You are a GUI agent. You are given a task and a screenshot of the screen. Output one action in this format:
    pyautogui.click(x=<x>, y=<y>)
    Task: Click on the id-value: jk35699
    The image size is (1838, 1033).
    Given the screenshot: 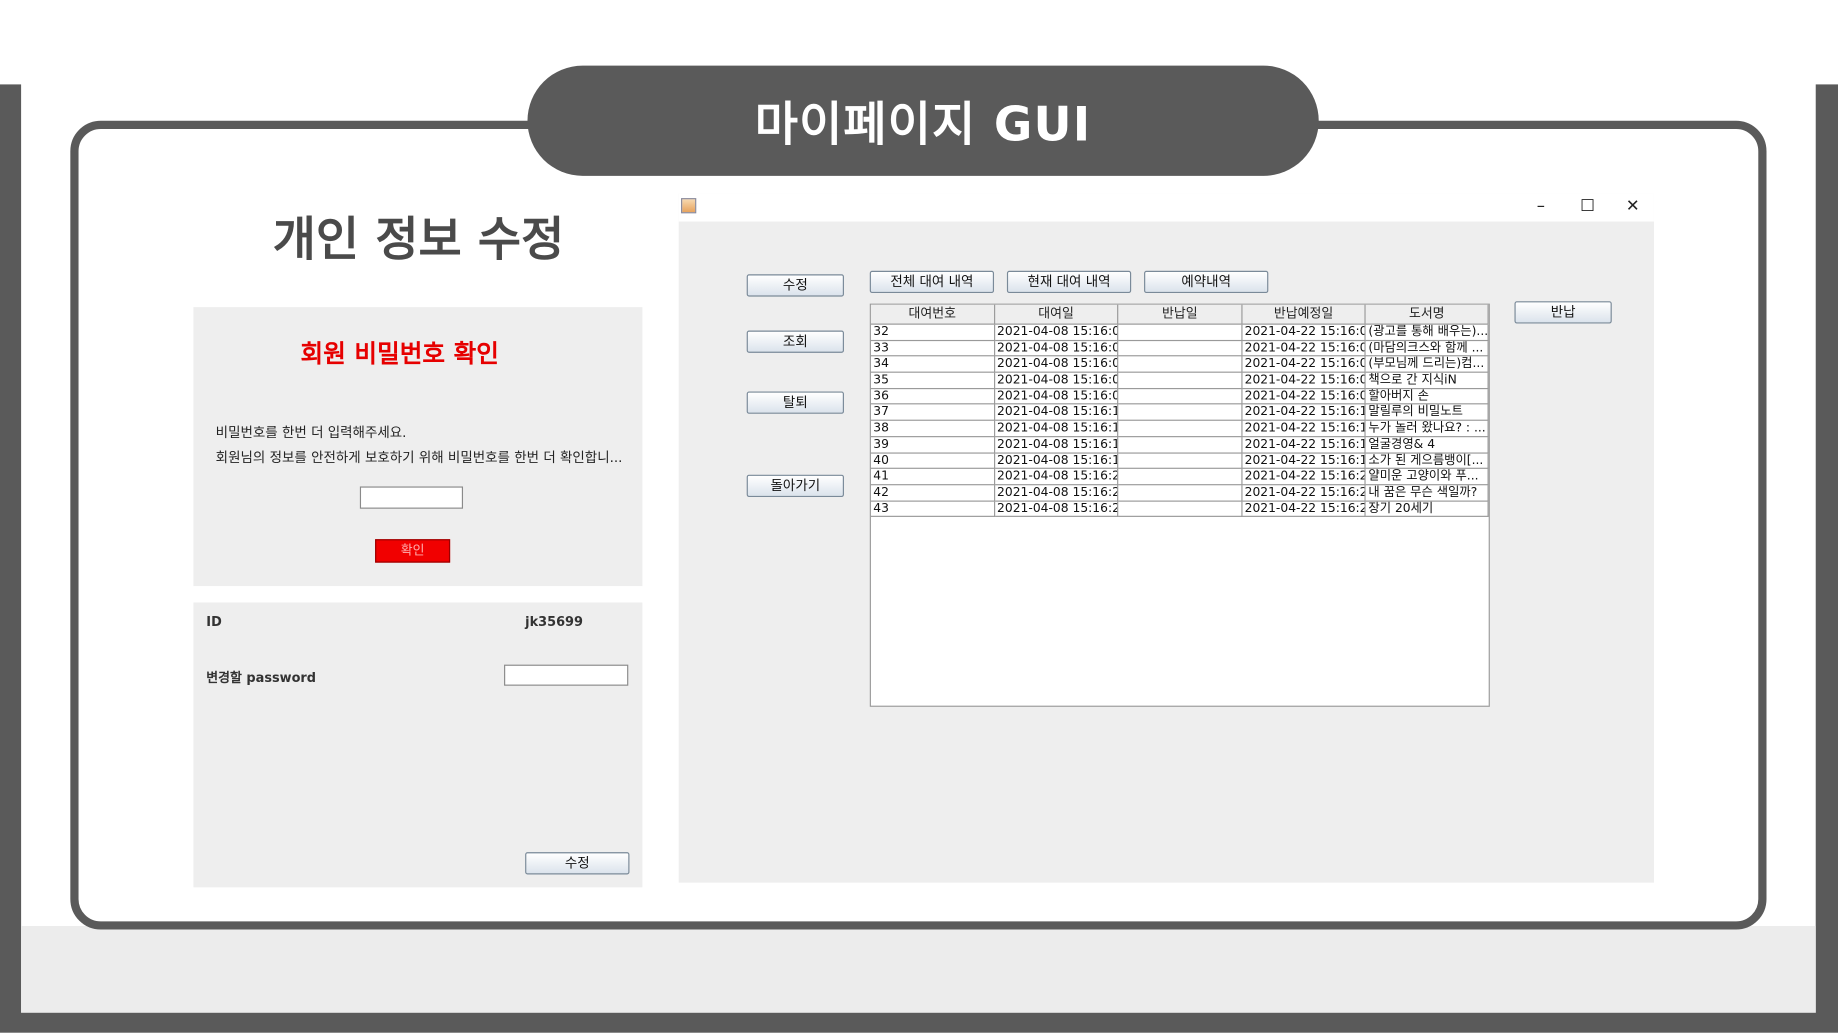 What is the action you would take?
    pyautogui.click(x=554, y=622)
    